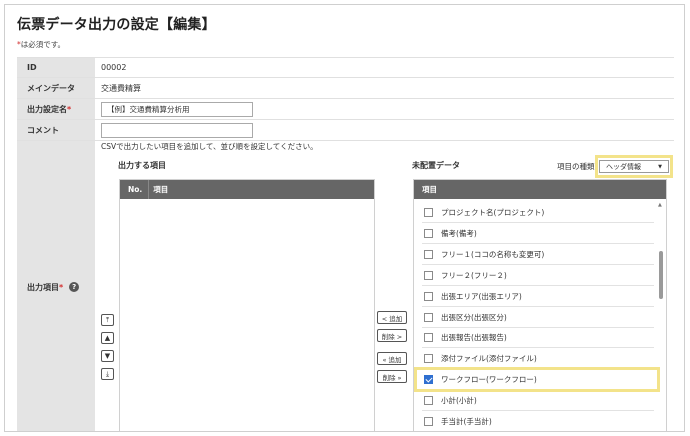  What do you see at coordinates (540, 189) in the screenshot?
I see `unassigned-list-header: 項目` at bounding box center [540, 189].